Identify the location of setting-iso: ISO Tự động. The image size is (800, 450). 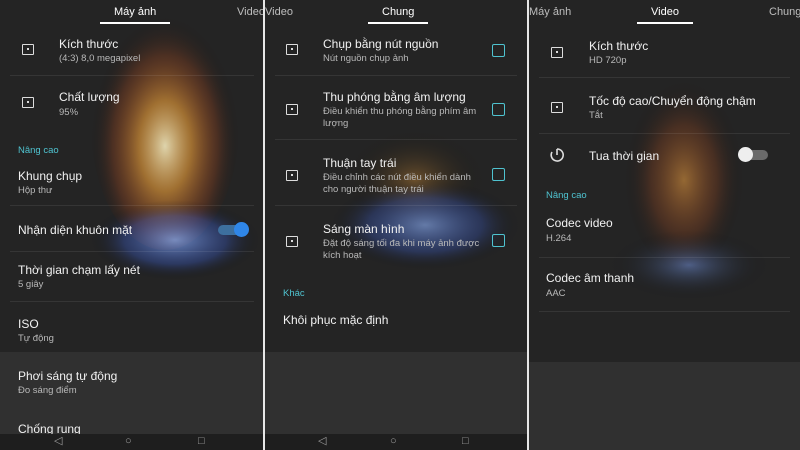
(132, 330).